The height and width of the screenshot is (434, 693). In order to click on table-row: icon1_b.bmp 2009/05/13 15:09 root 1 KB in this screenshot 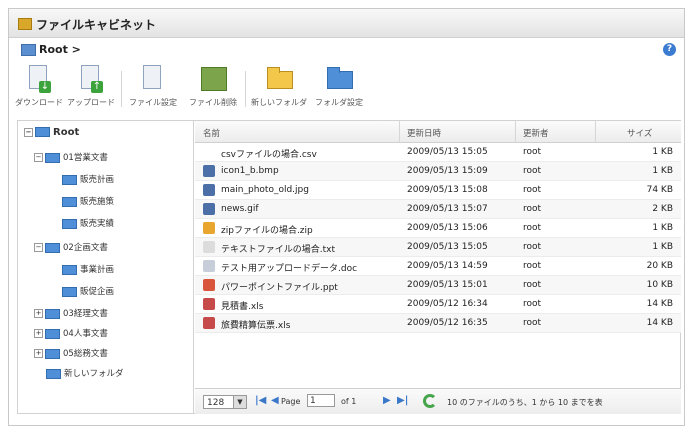, I will do `click(438, 171)`.